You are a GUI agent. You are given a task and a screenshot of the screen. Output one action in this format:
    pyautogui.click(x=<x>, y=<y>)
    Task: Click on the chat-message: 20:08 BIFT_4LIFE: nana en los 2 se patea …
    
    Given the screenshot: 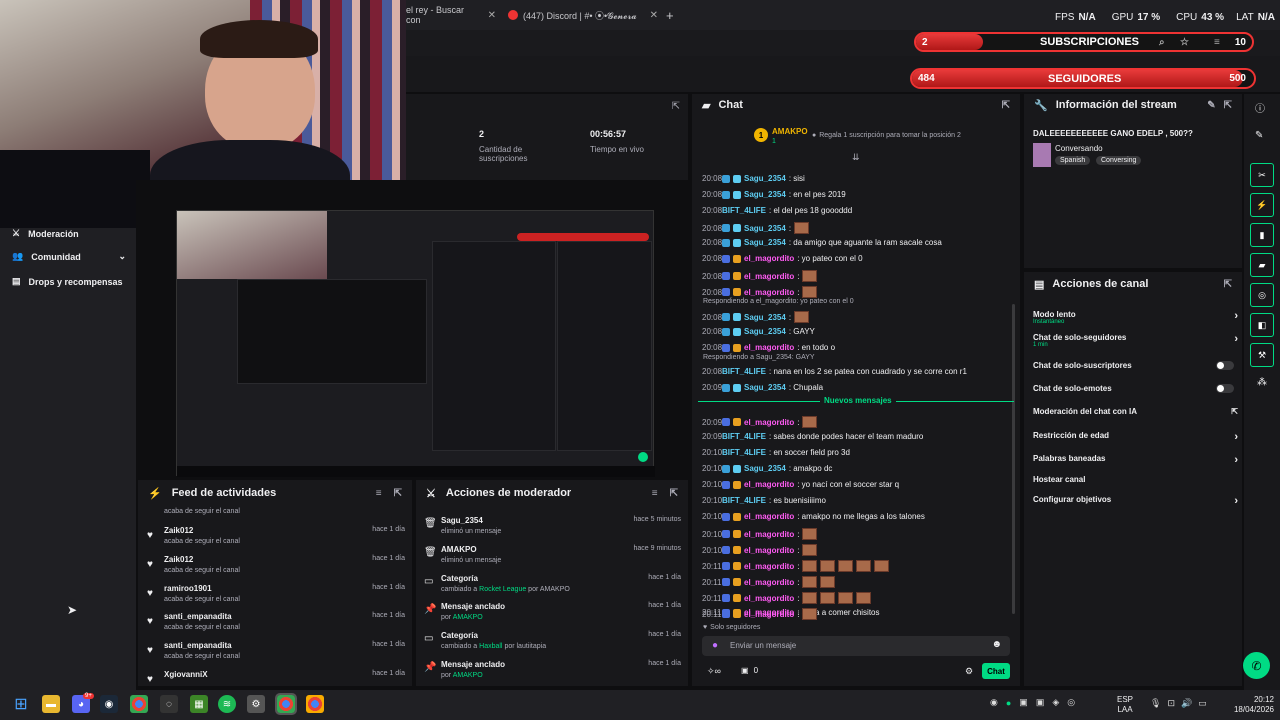 What is the action you would take?
    pyautogui.click(x=834, y=371)
    